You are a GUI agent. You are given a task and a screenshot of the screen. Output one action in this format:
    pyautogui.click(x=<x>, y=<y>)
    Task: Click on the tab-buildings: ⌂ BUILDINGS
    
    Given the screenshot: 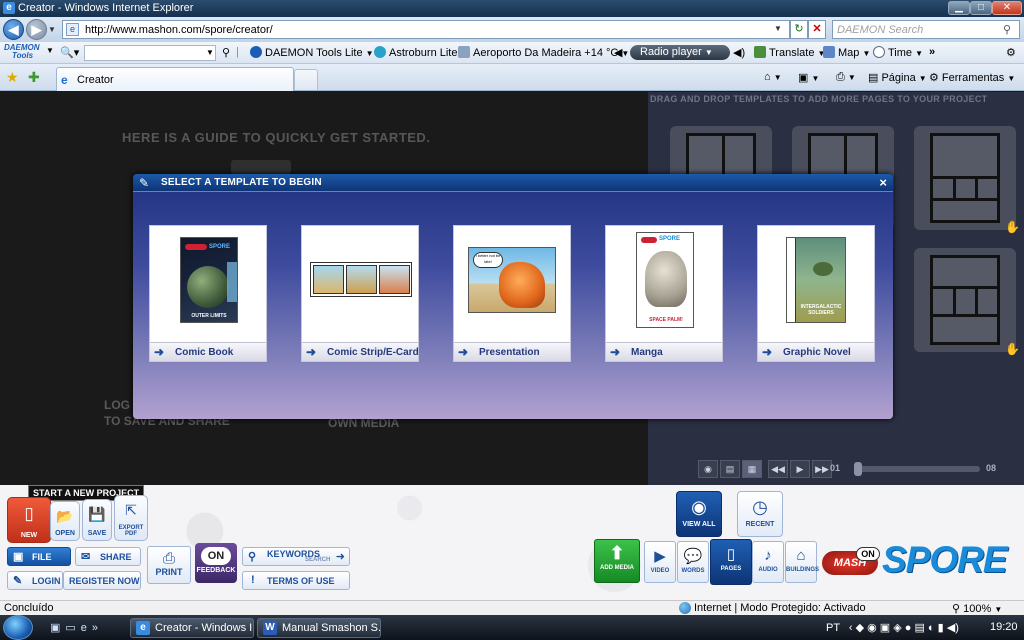 What is the action you would take?
    pyautogui.click(x=802, y=562)
    